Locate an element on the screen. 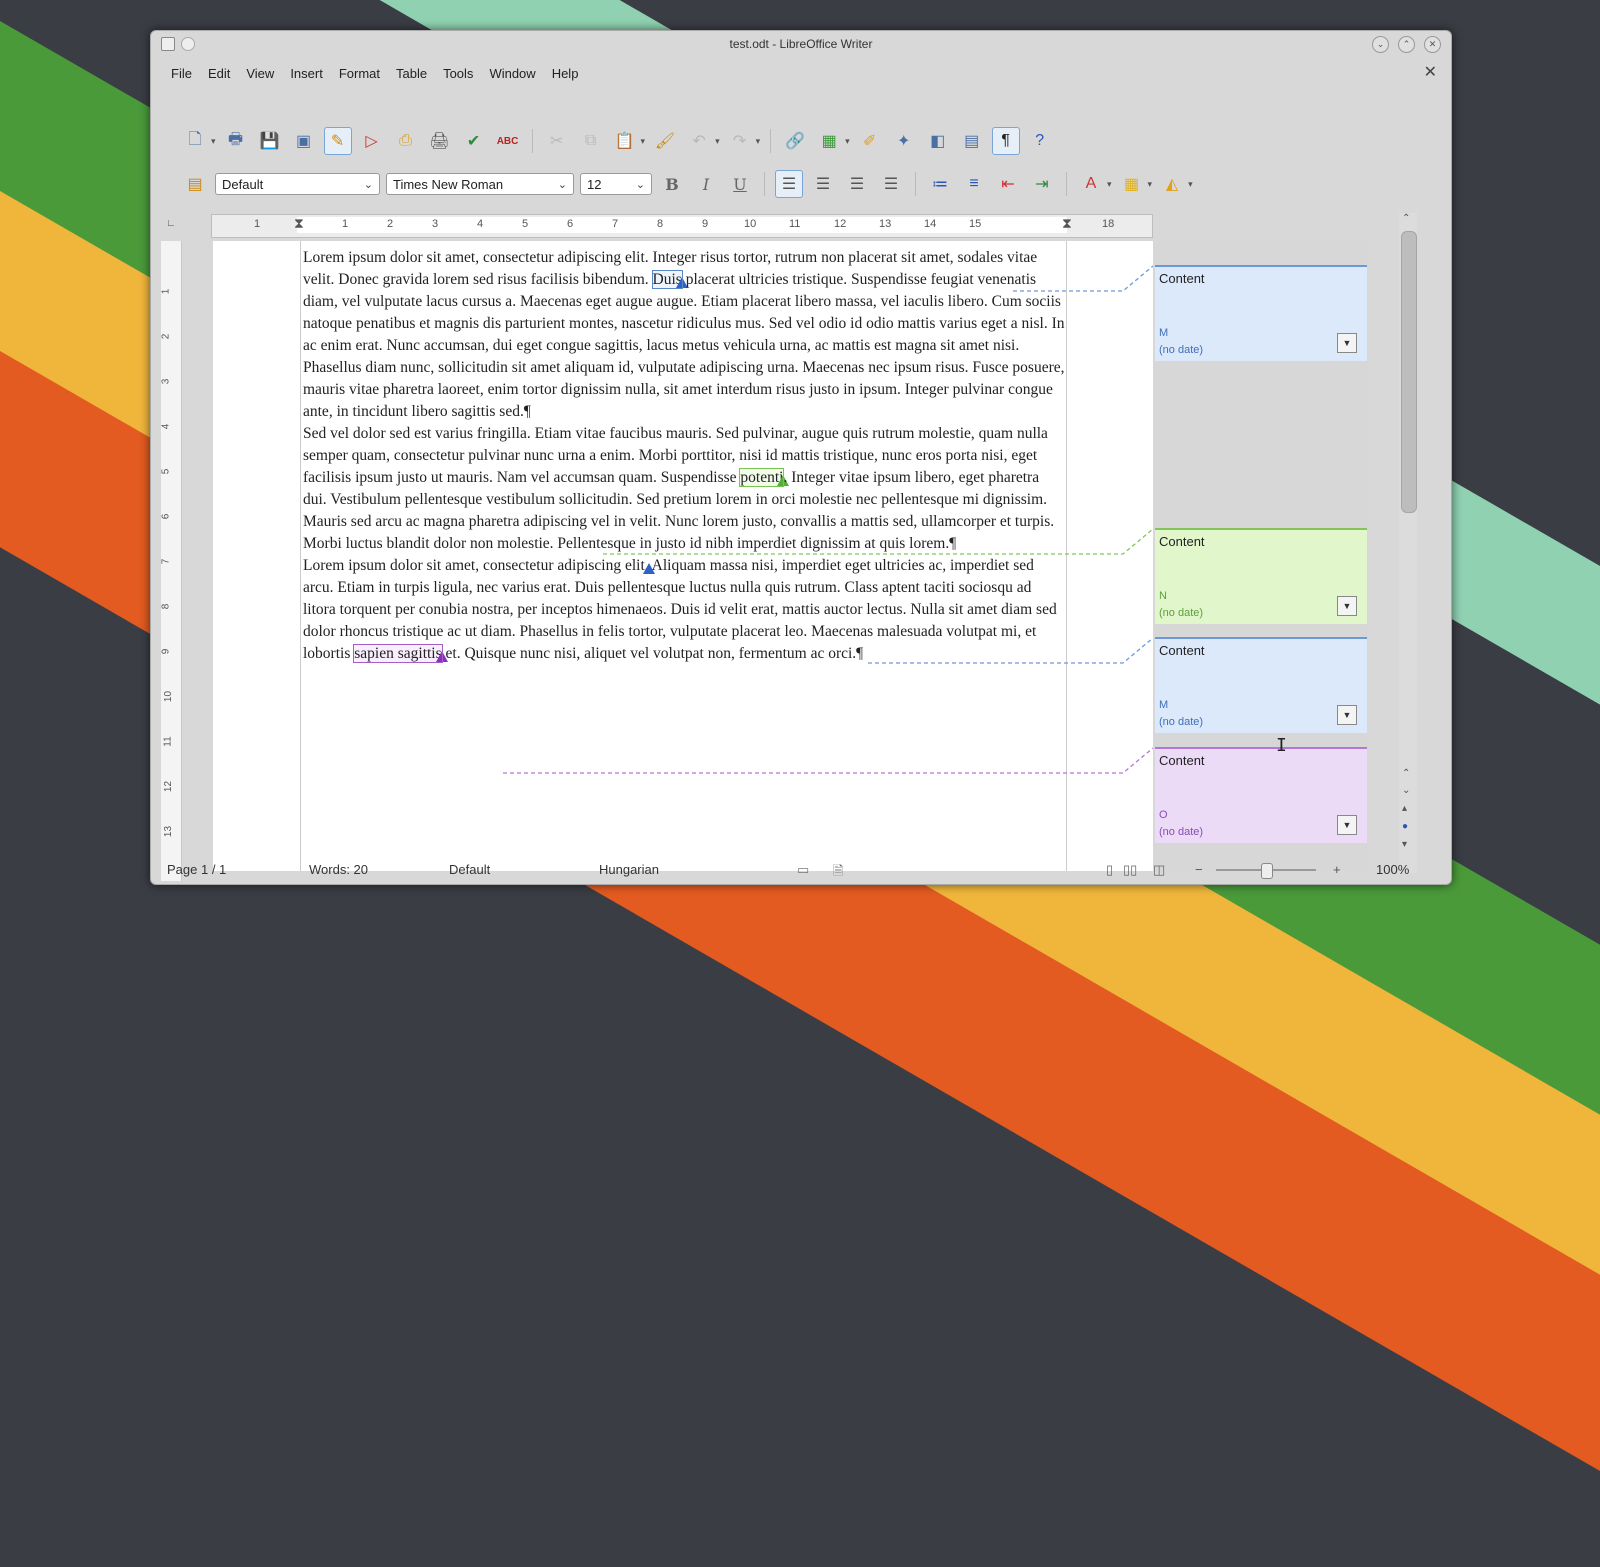 The width and height of the screenshot is (1600, 1567). paragraph-style-combo: Default ⌄ is located at coordinates (297, 184).